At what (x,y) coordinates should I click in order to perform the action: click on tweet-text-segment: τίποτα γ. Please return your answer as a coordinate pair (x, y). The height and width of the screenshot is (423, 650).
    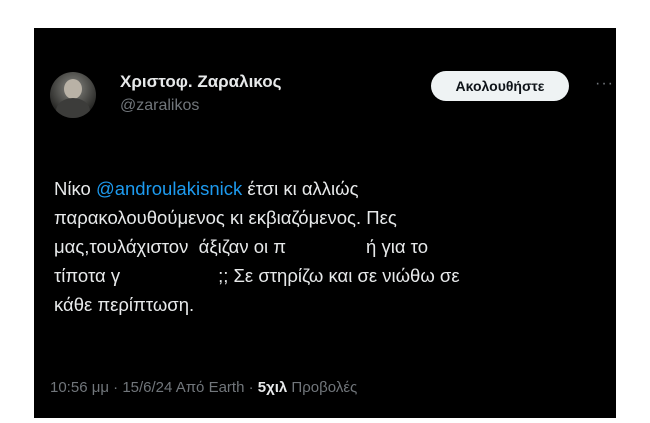
    Looking at the image, I should click on (87, 275).